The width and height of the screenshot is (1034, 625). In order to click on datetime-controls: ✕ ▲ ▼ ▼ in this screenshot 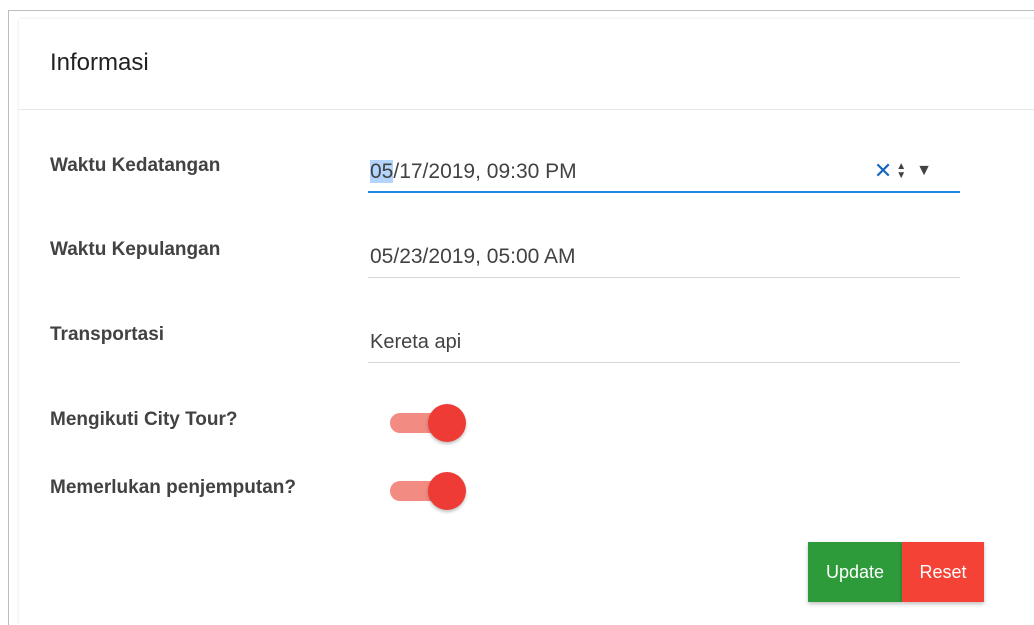, I will do `click(903, 171)`.